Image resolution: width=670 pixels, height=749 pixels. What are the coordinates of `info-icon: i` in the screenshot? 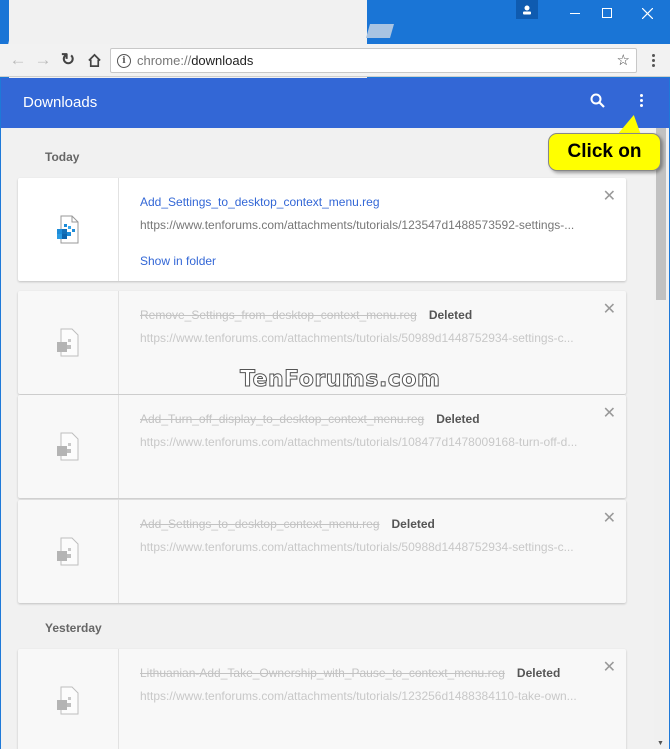 It's located at (124, 60).